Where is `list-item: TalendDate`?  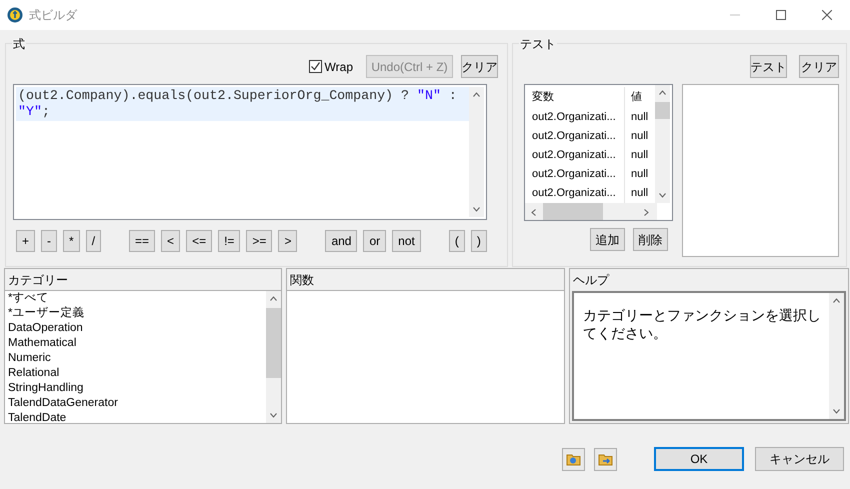 list-item: TalendDate is located at coordinates (37, 417).